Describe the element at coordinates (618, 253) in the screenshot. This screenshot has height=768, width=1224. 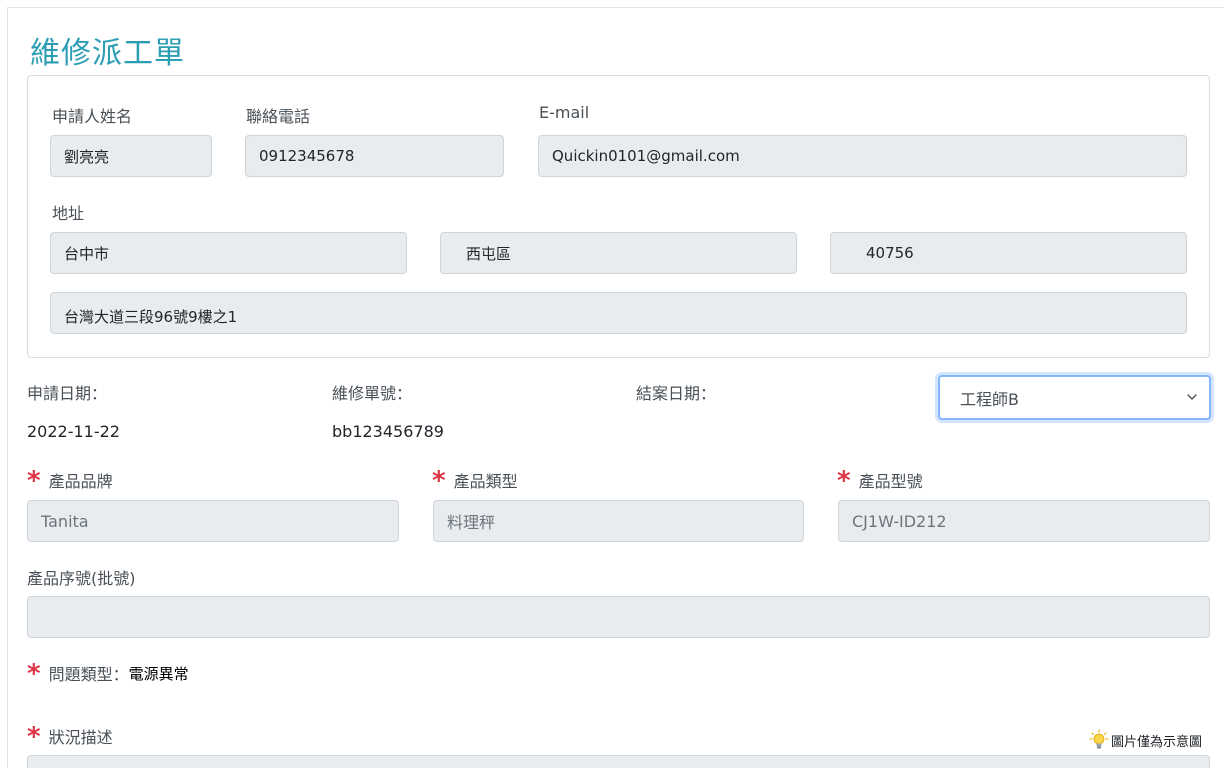
I see `district-field: 西屯區` at that location.